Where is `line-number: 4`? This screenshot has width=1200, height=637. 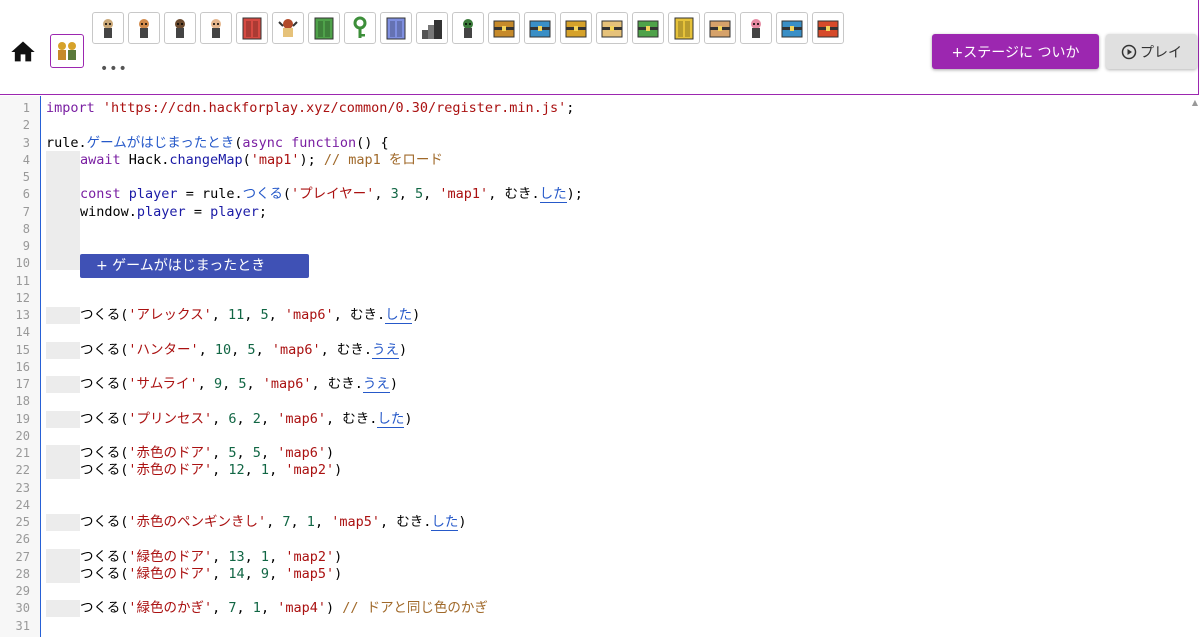 line-number: 4 is located at coordinates (26, 159).